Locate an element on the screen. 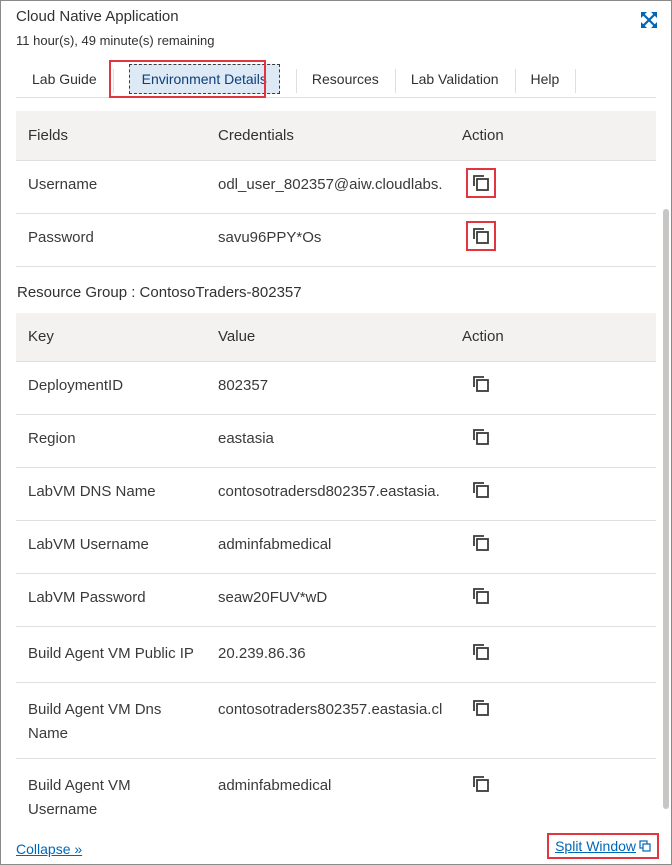 This screenshot has height=865, width=672. table-row: Build Agent VM Username adminfabmedical is located at coordinates (336, 794).